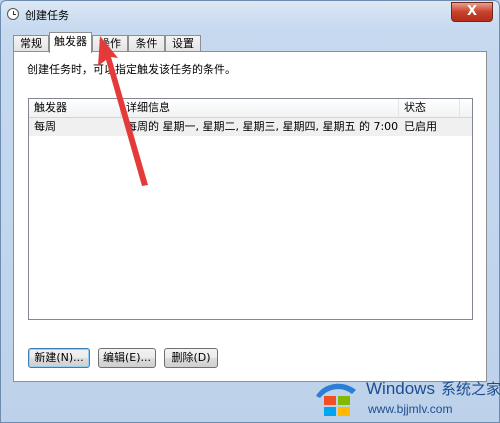 Image resolution: width=500 pixels, height=423 pixels. Describe the element at coordinates (45, 126) in the screenshot. I see `cell-trigger: 每周` at that location.